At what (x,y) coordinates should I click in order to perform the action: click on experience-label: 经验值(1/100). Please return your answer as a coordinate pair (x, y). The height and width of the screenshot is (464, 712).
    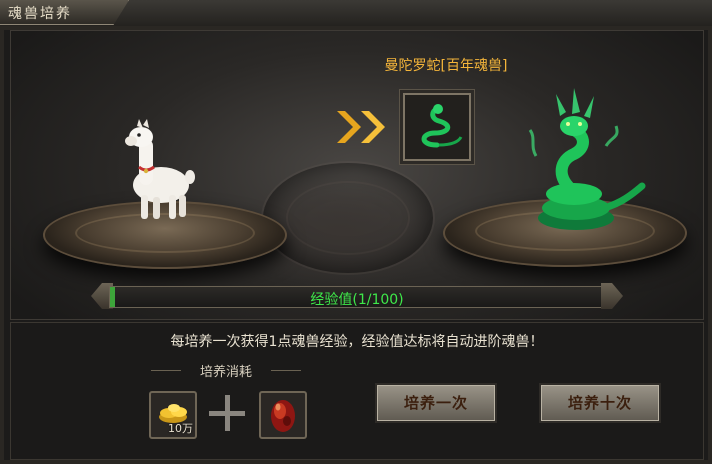
    Looking at the image, I should click on (357, 300).